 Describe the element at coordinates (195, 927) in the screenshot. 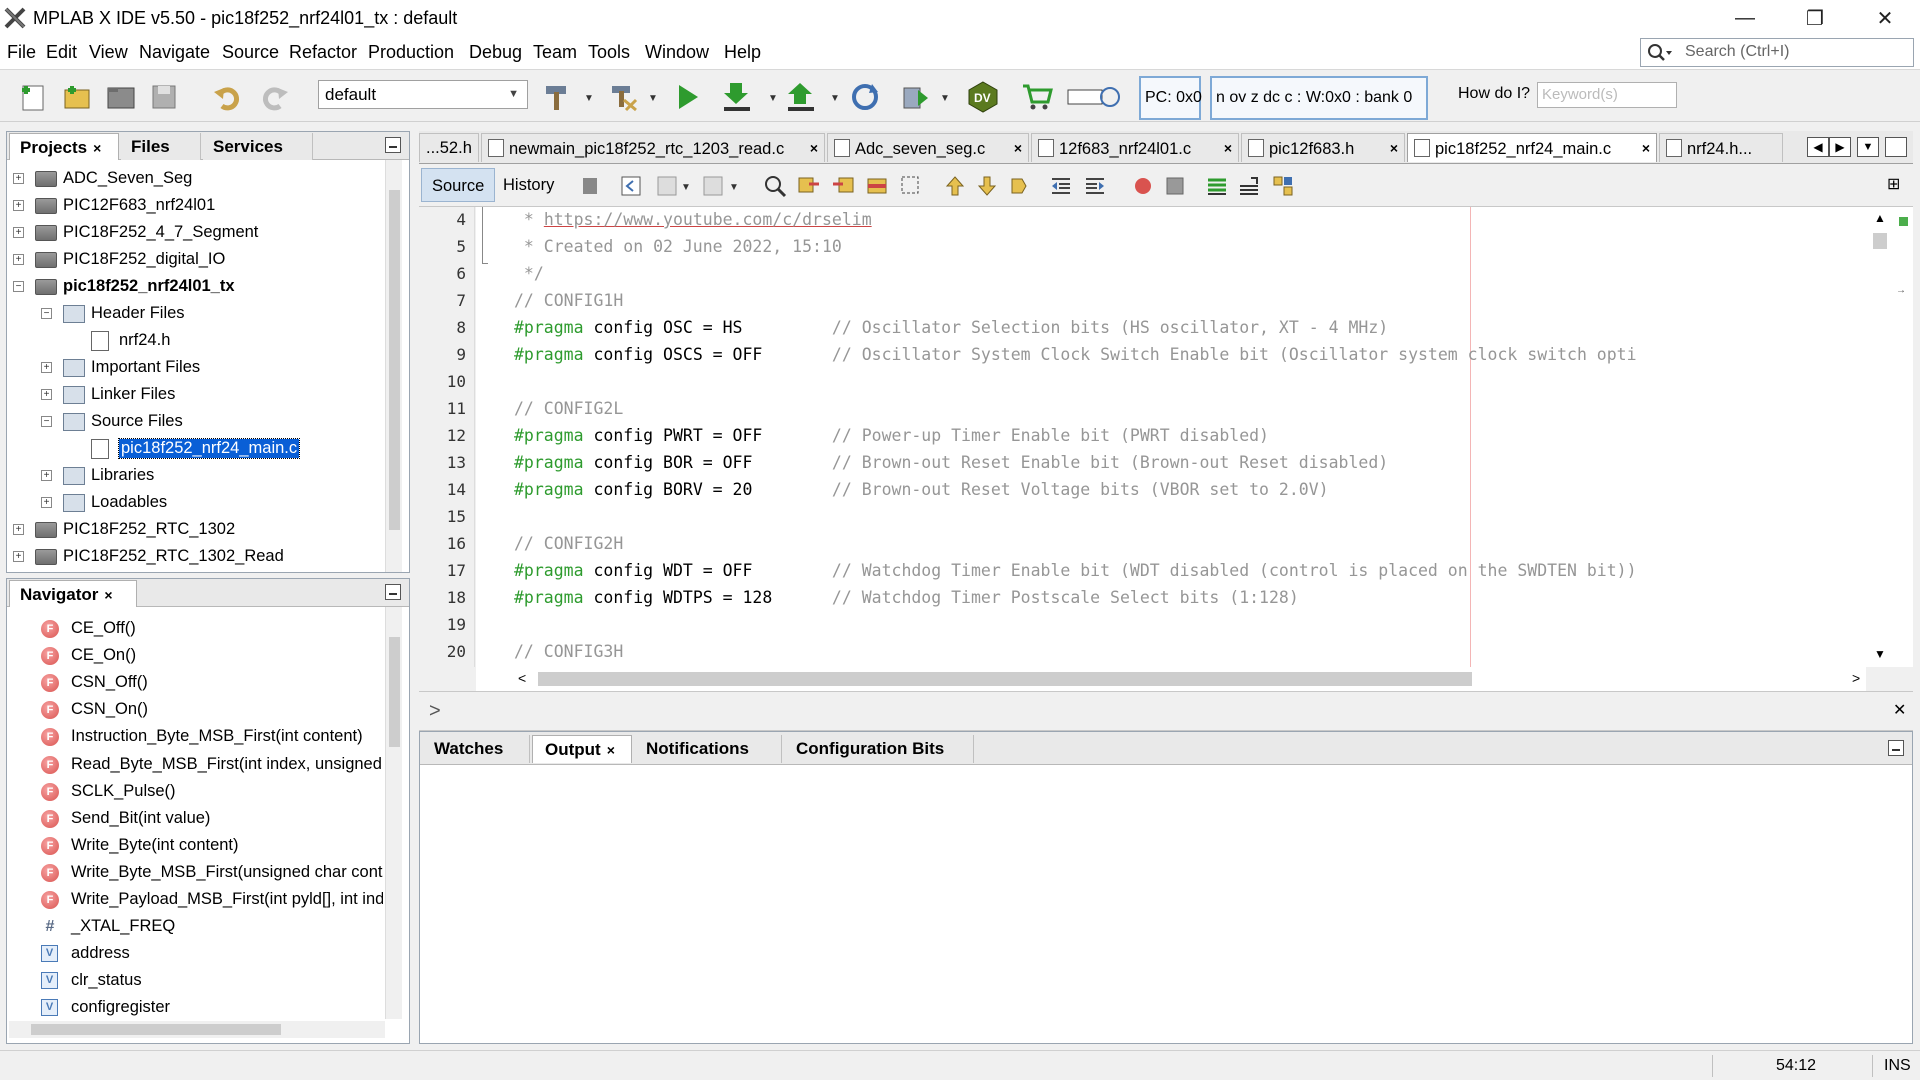

I see `navigator-item: # _XTAL_FREQ` at that location.